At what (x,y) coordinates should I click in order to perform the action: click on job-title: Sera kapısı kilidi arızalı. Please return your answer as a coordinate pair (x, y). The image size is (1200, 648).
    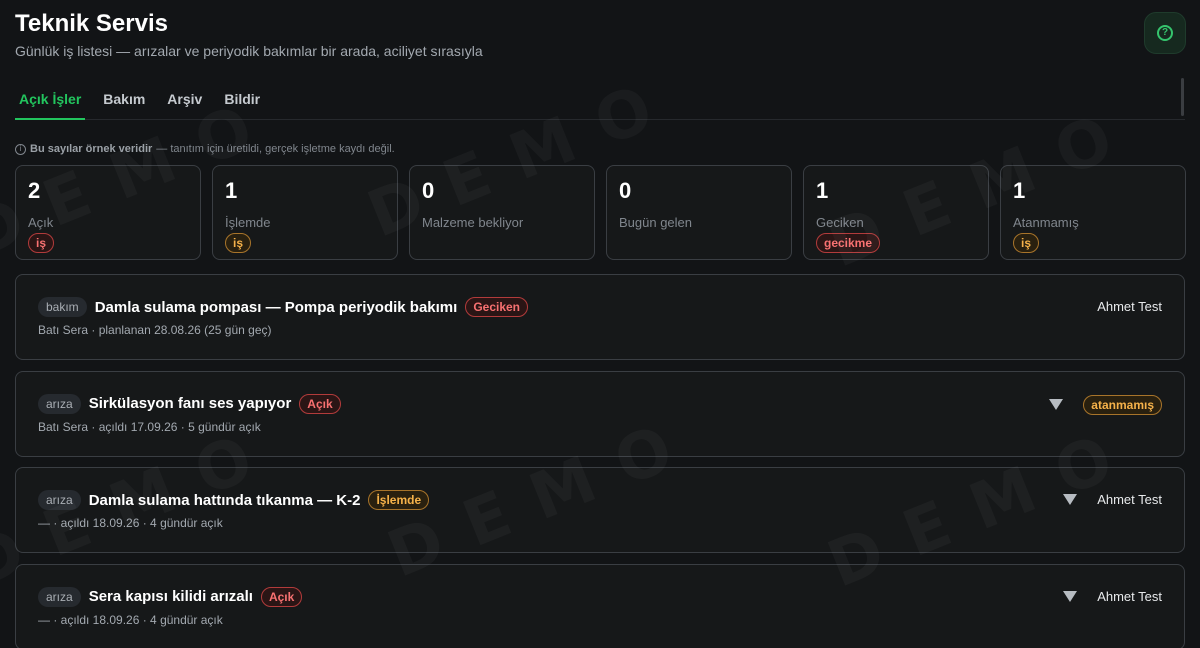
    Looking at the image, I should click on (170, 596).